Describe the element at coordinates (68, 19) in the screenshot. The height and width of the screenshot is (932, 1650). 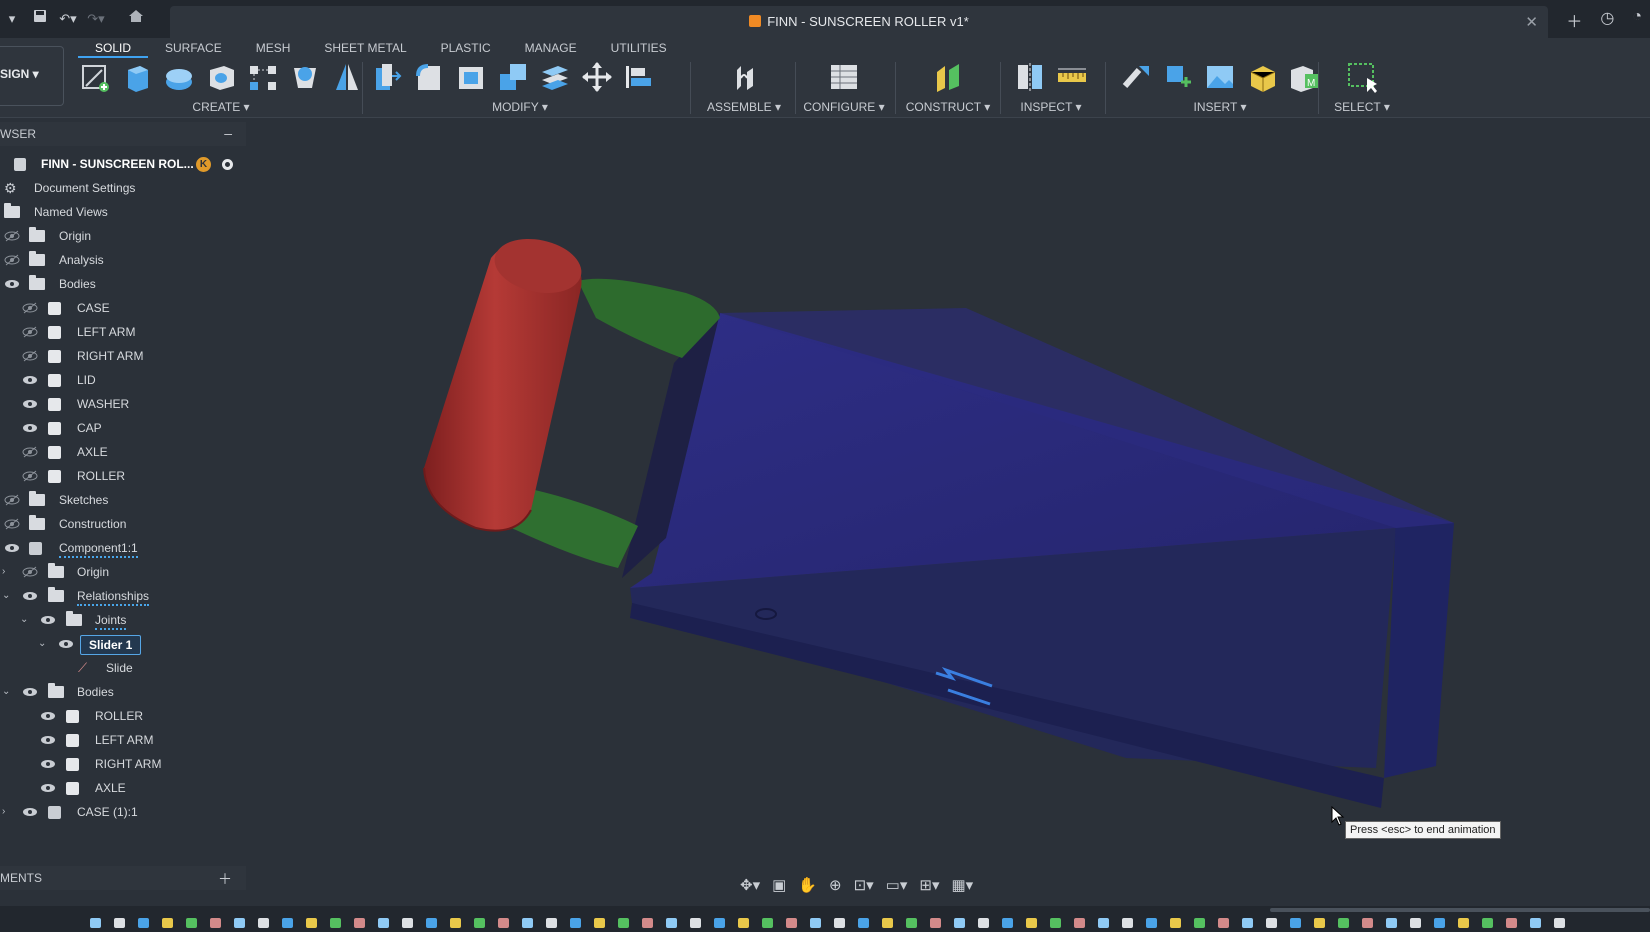
I see `undo-icon: ↶▾` at that location.